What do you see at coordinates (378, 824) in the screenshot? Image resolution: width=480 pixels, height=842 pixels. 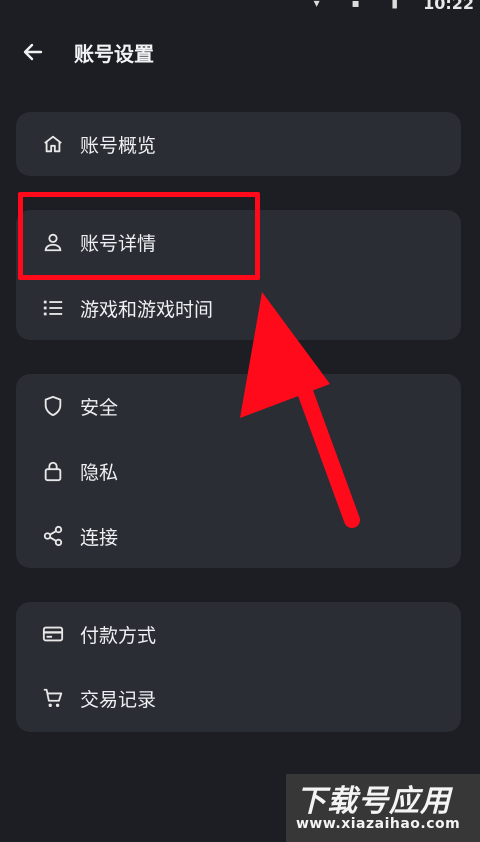 I see `watermark-url: www.xiazaihao.com` at bounding box center [378, 824].